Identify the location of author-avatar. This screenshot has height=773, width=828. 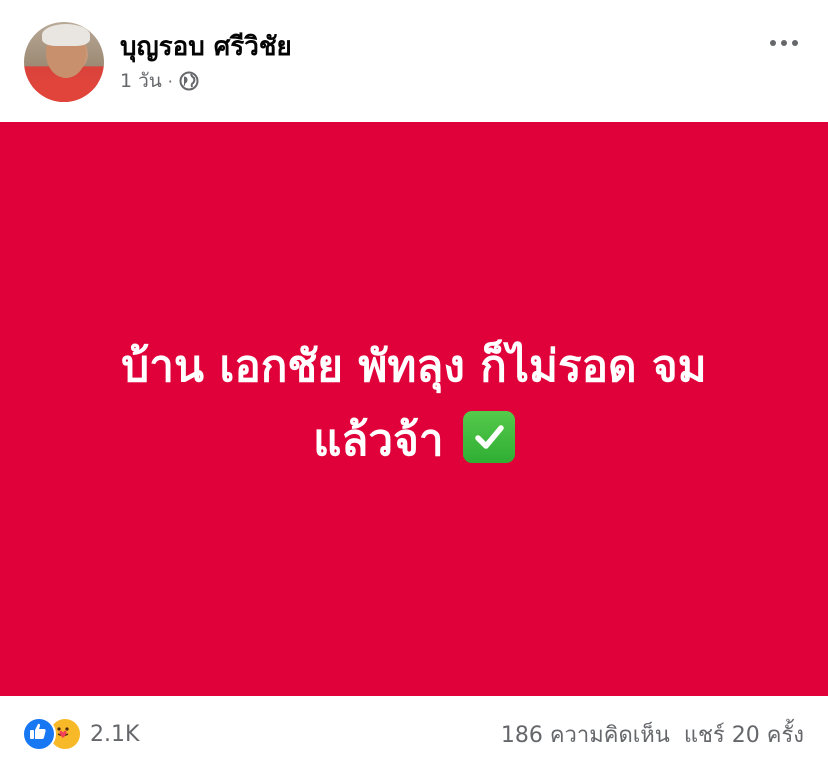
(64, 62).